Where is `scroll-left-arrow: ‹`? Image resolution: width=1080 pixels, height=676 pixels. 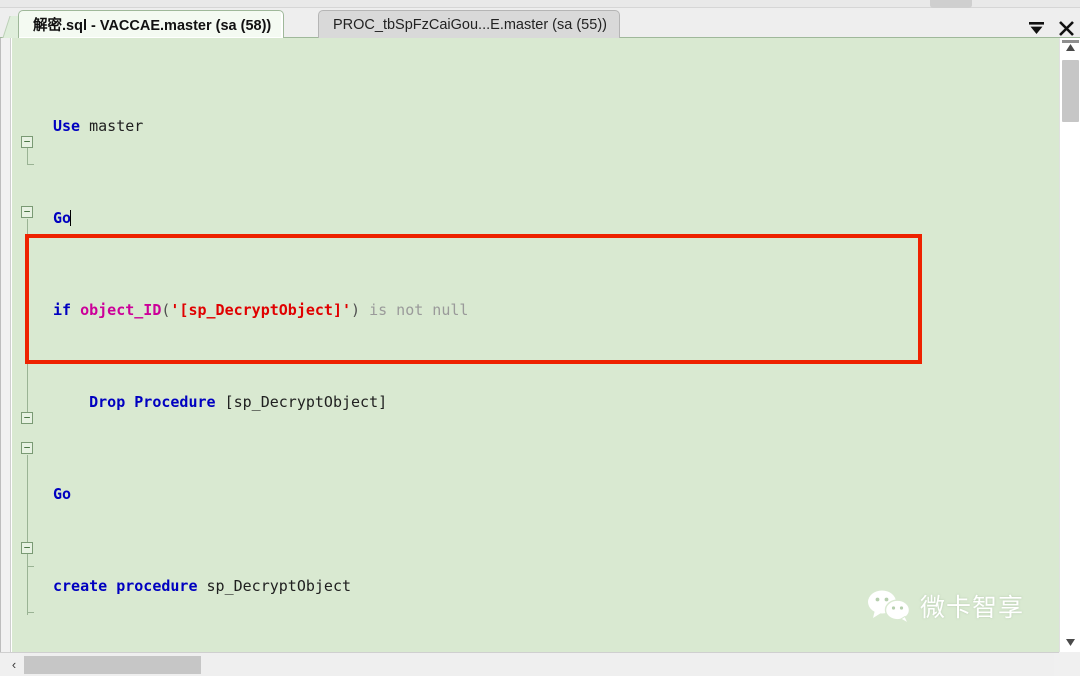 scroll-left-arrow: ‹ is located at coordinates (14, 664).